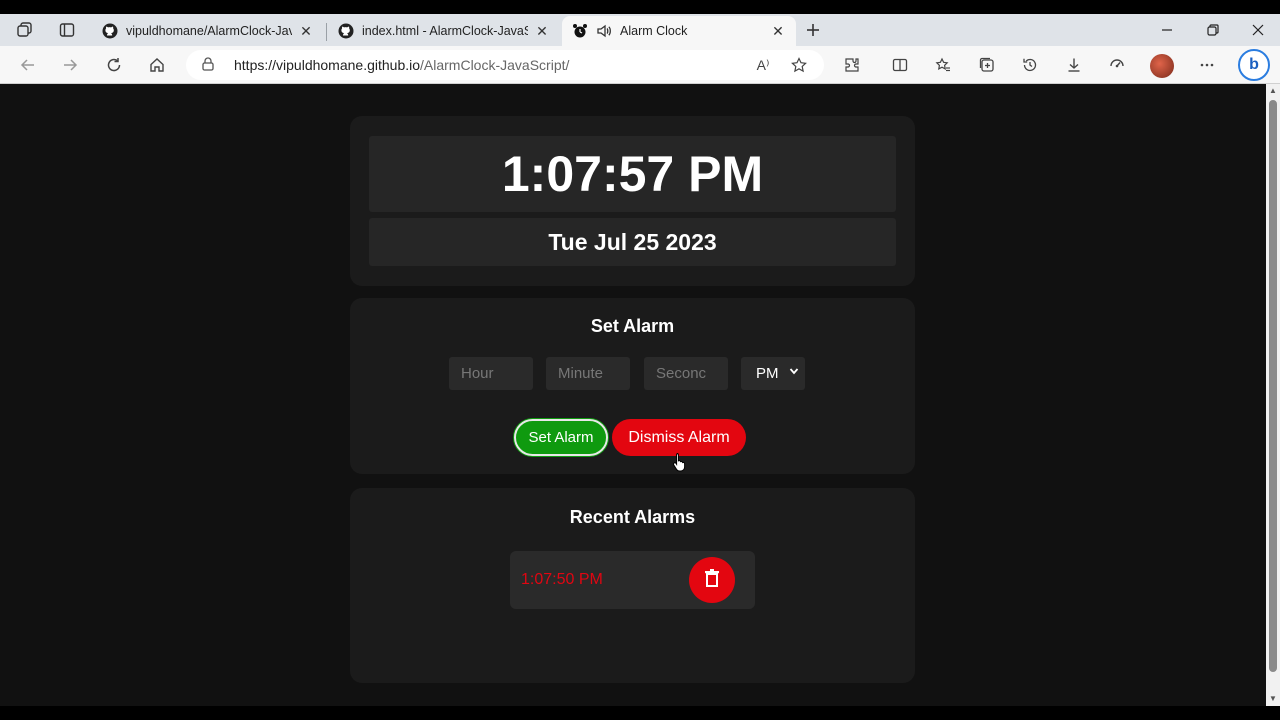 This screenshot has height=720, width=1280. I want to click on bottom-strip, so click(640, 713).